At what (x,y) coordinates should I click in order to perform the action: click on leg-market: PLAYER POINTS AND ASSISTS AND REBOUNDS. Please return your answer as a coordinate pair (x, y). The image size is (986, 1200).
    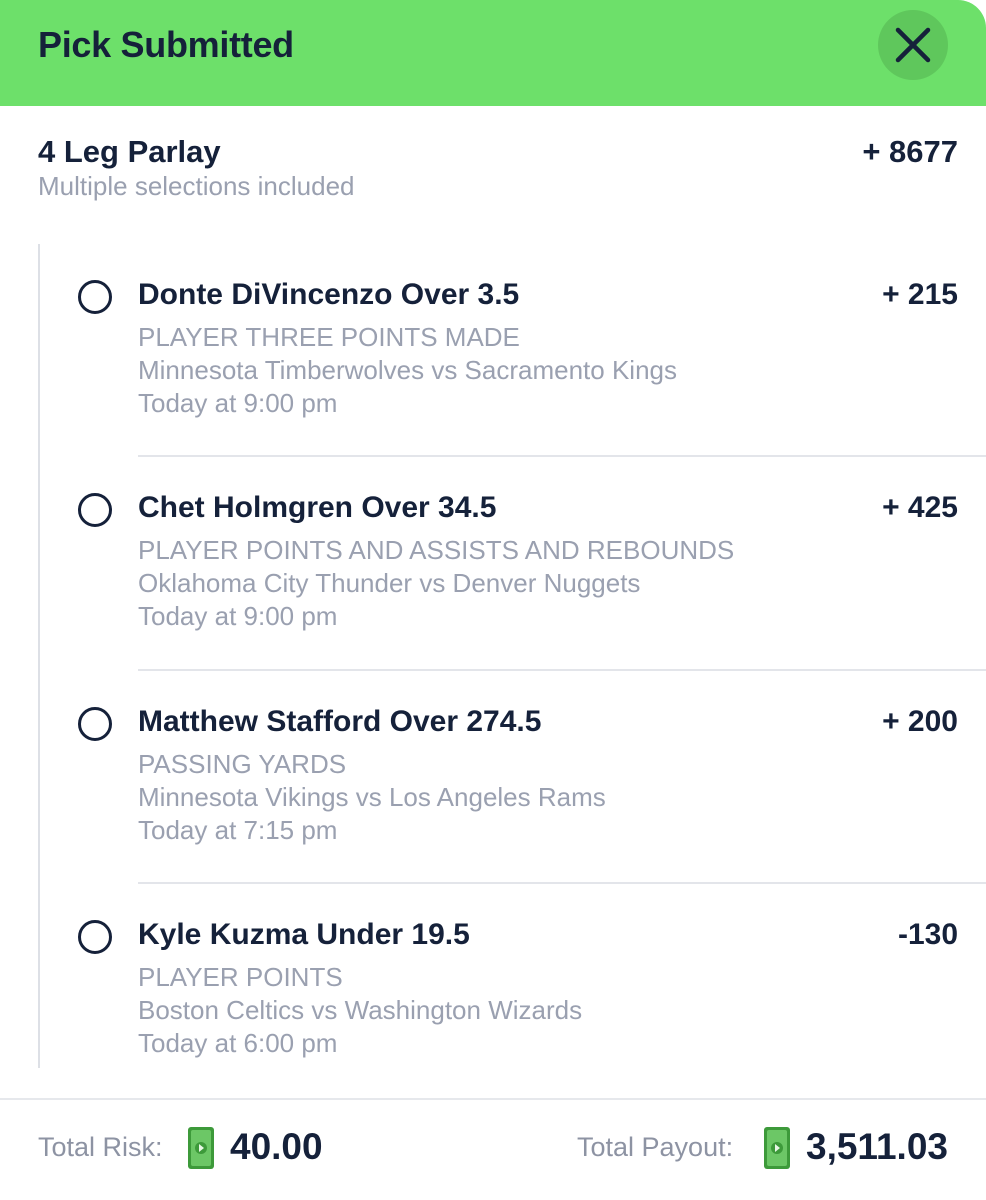
    Looking at the image, I should click on (436, 550).